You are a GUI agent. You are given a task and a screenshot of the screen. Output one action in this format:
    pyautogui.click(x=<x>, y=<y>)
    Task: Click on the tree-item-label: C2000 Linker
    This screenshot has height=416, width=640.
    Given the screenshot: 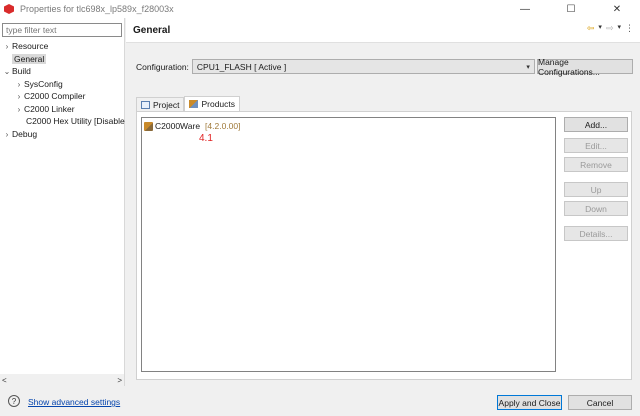 What is the action you would take?
    pyautogui.click(x=49, y=108)
    